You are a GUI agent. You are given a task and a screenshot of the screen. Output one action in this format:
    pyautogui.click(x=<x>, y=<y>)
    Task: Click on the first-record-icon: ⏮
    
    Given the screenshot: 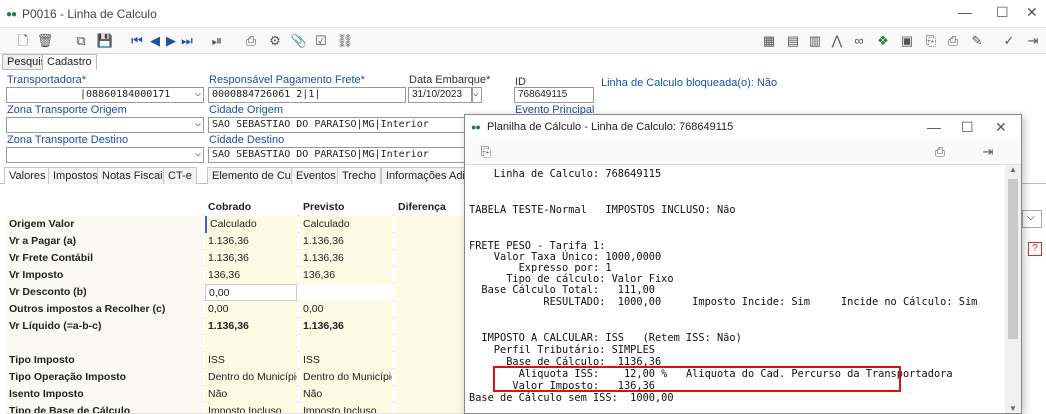 What is the action you would take?
    pyautogui.click(x=137, y=41)
    